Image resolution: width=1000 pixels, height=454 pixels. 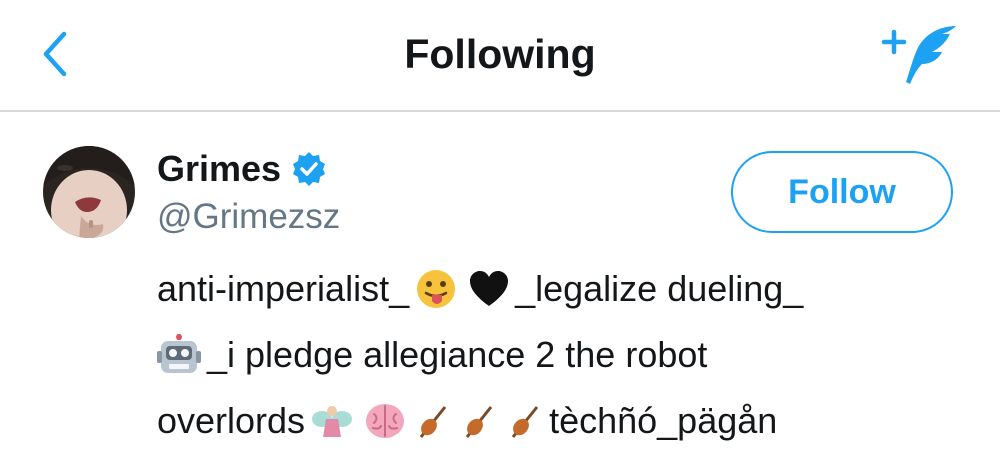 I want to click on bio-line-2: _i pledge allegiance 2 the robot, so click(x=557, y=355).